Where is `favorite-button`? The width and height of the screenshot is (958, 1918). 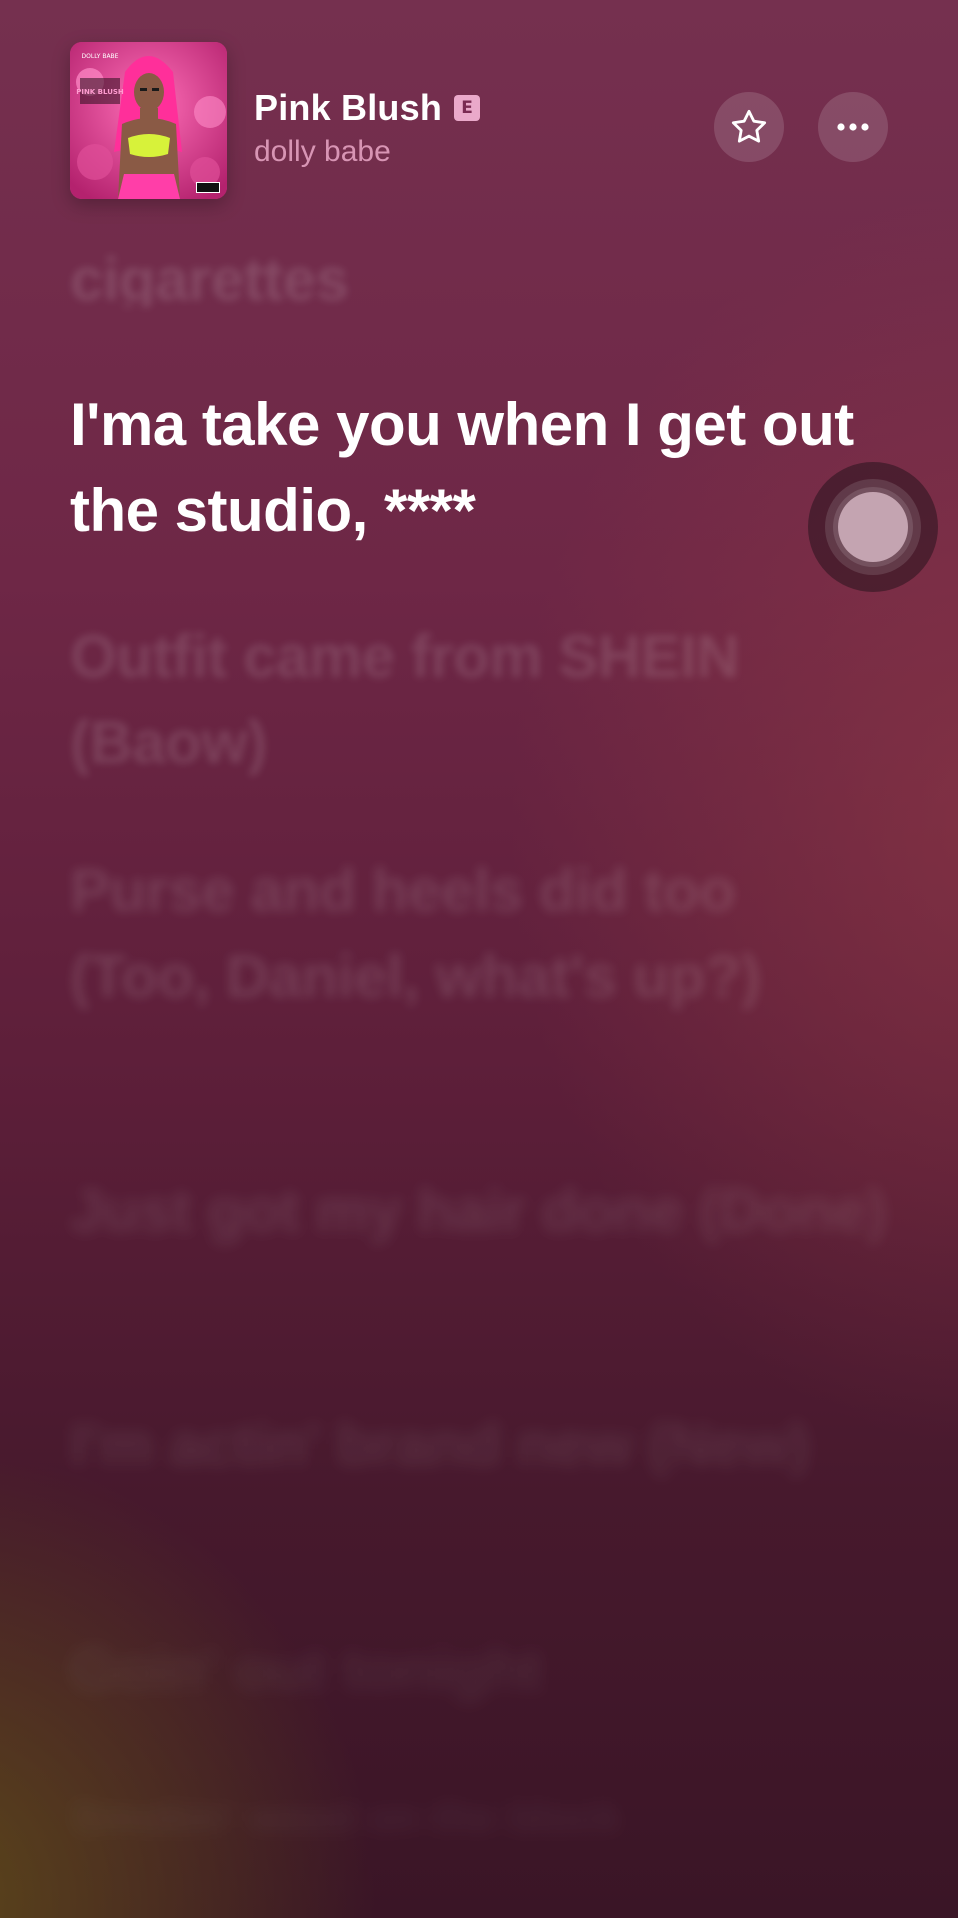 favorite-button is located at coordinates (749, 127).